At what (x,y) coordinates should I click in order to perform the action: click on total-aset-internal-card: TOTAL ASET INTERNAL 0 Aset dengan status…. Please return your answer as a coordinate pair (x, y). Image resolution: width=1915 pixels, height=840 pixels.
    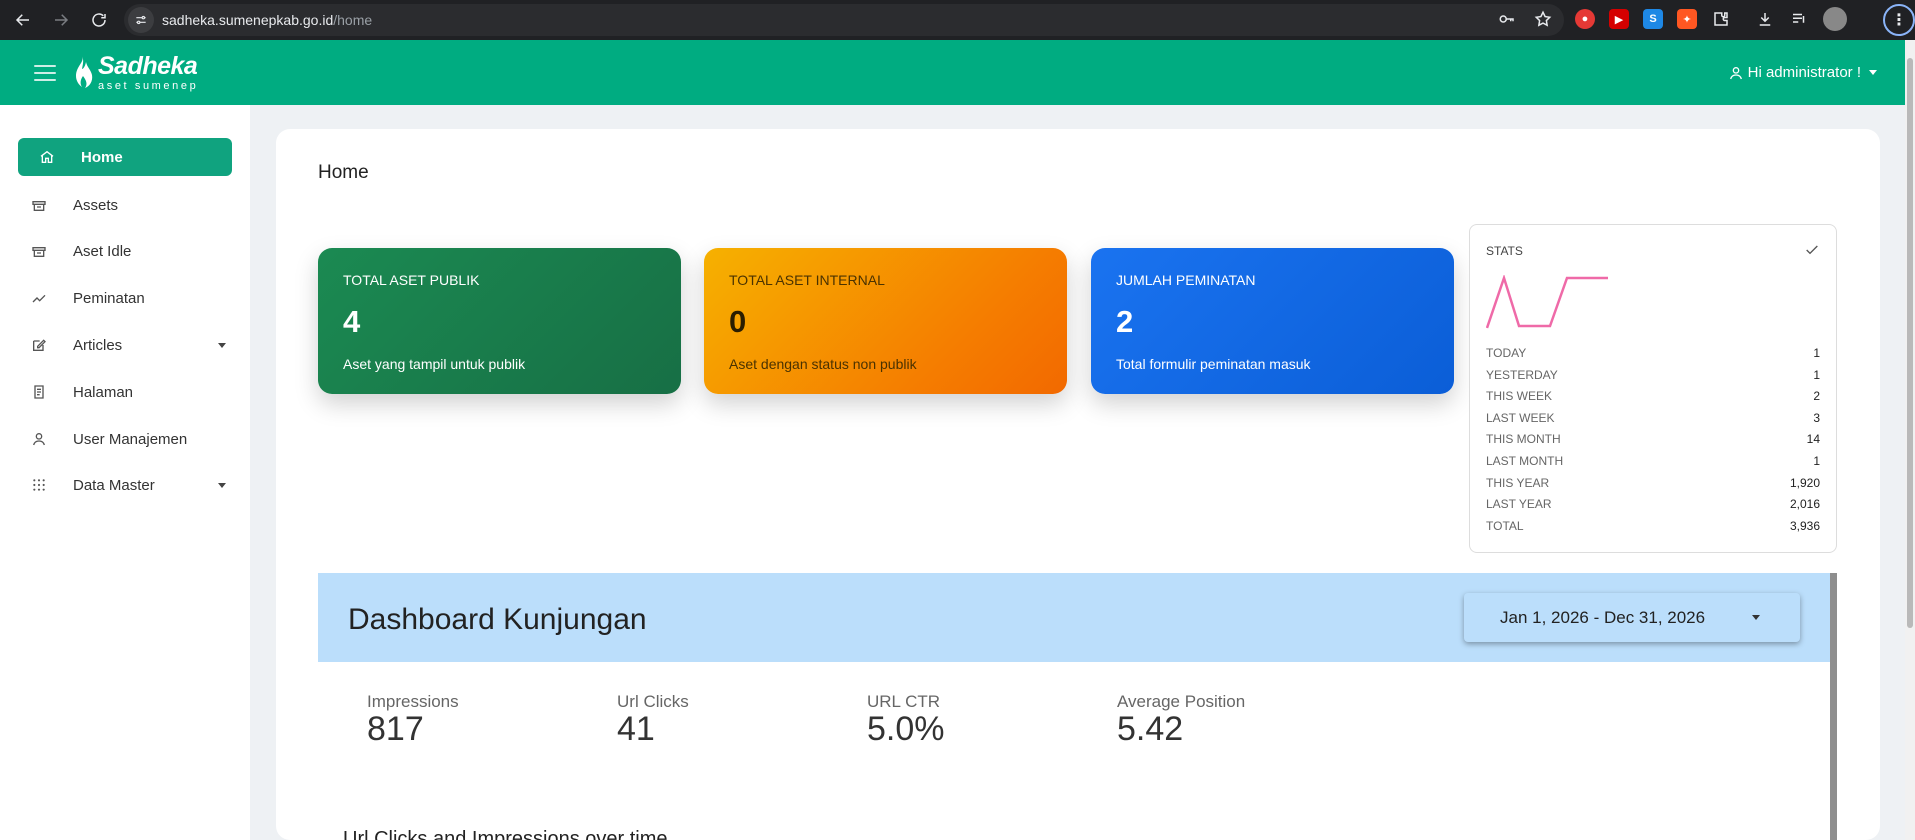
    Looking at the image, I should click on (885, 321).